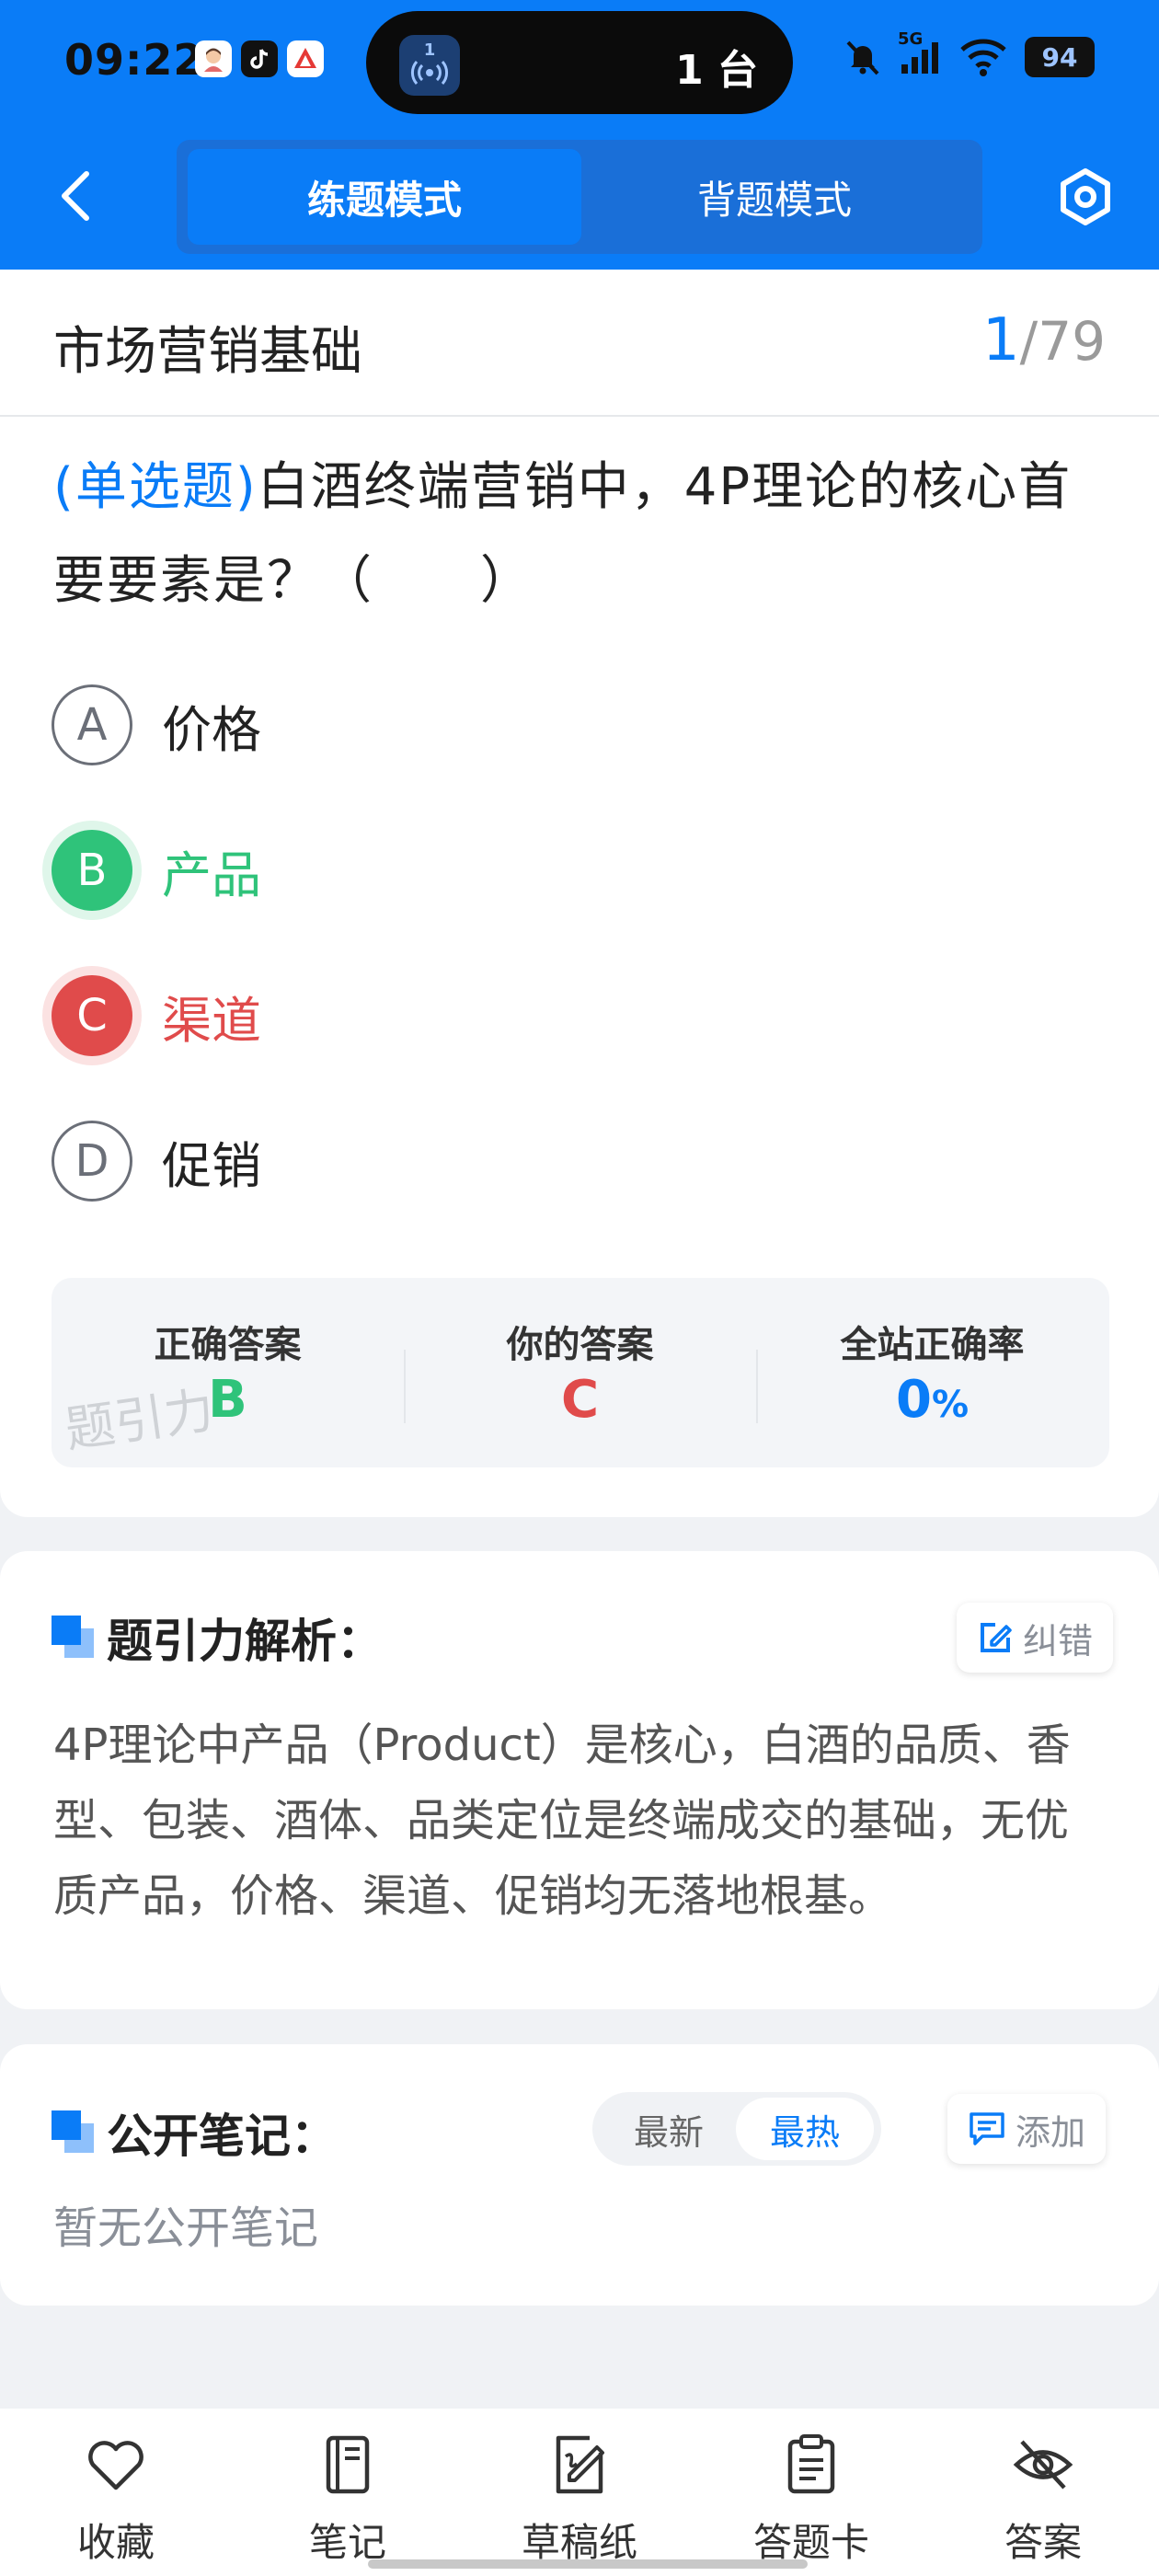  I want to click on answer-sheet-icon, so click(811, 2464).